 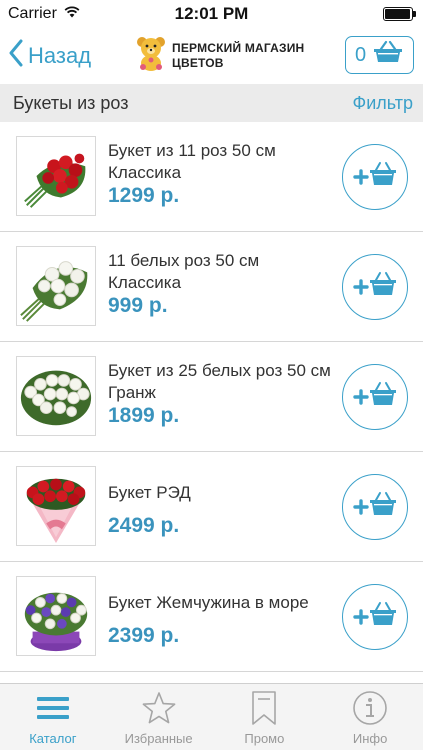 What do you see at coordinates (71, 102) in the screenshot?
I see `section-title: Букеты из роз` at bounding box center [71, 102].